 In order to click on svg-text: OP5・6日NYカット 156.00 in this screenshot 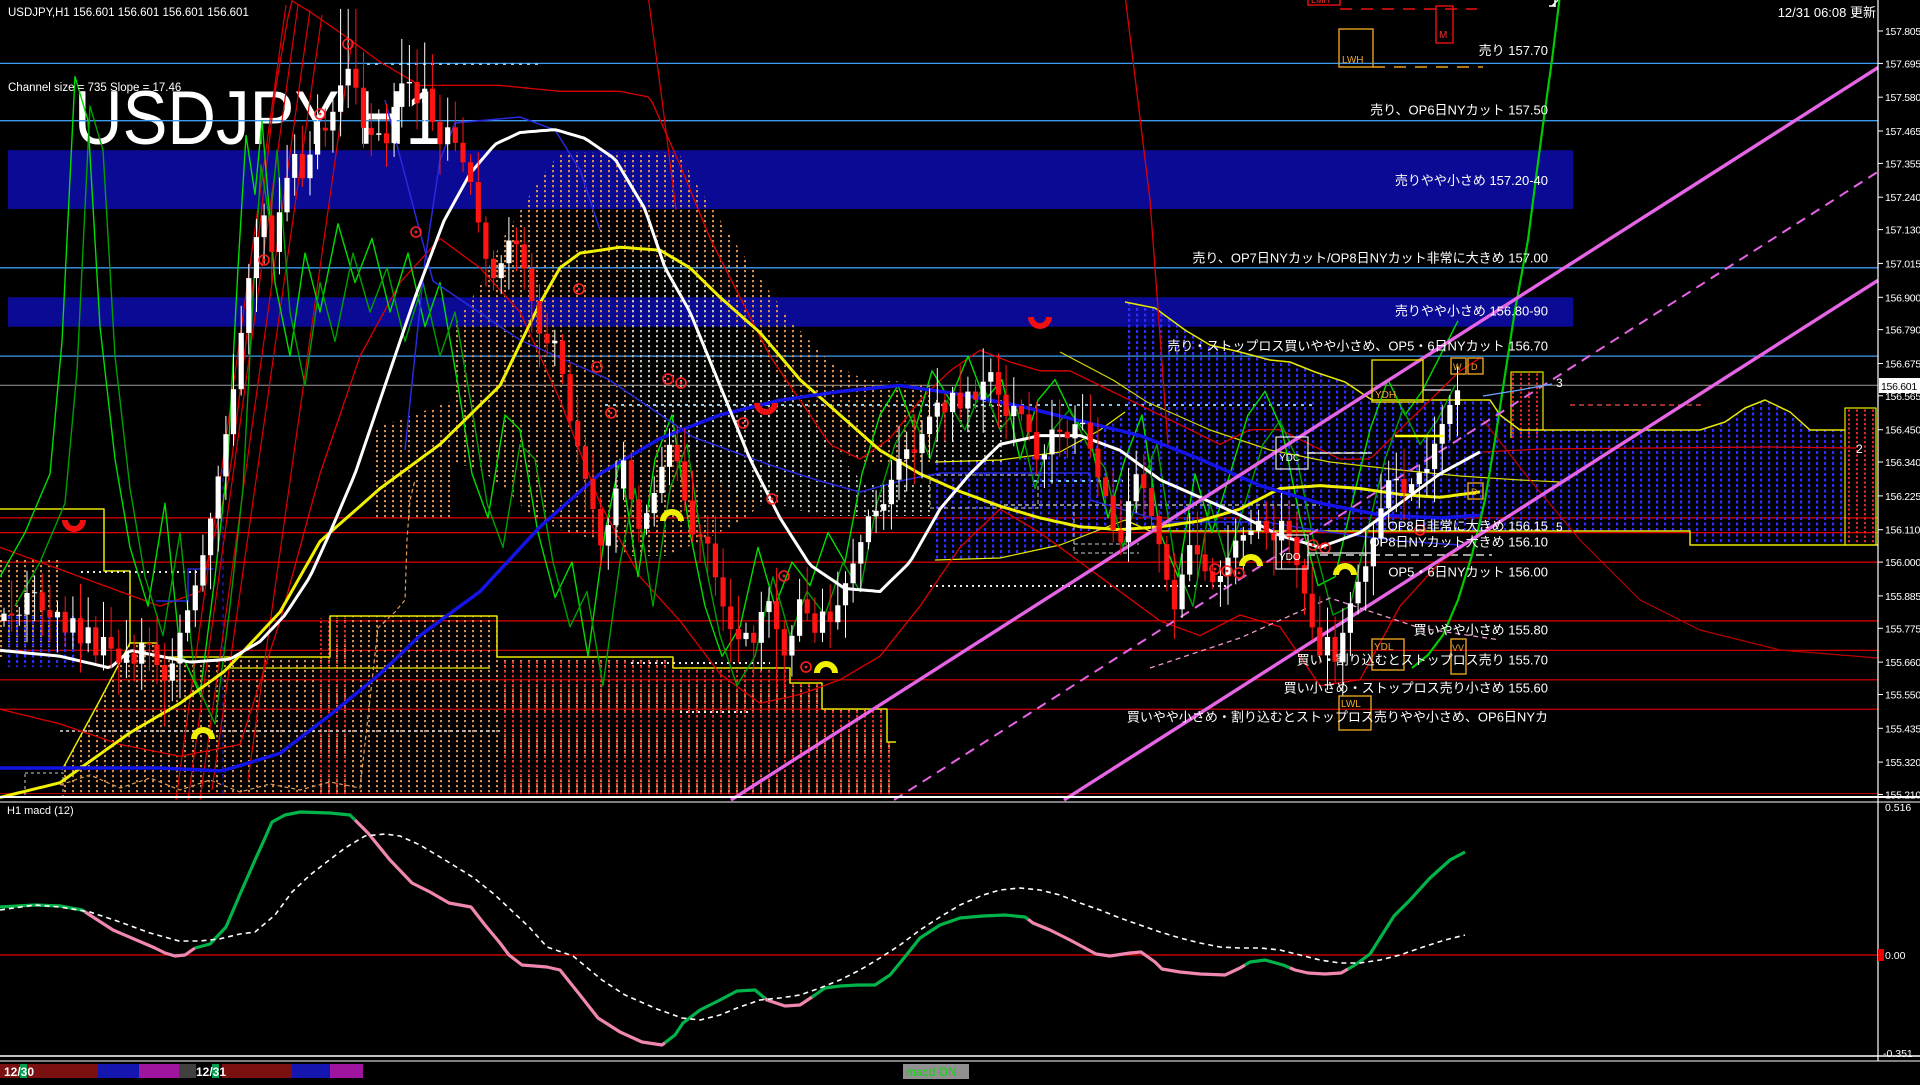, I will do `click(1468, 572)`.